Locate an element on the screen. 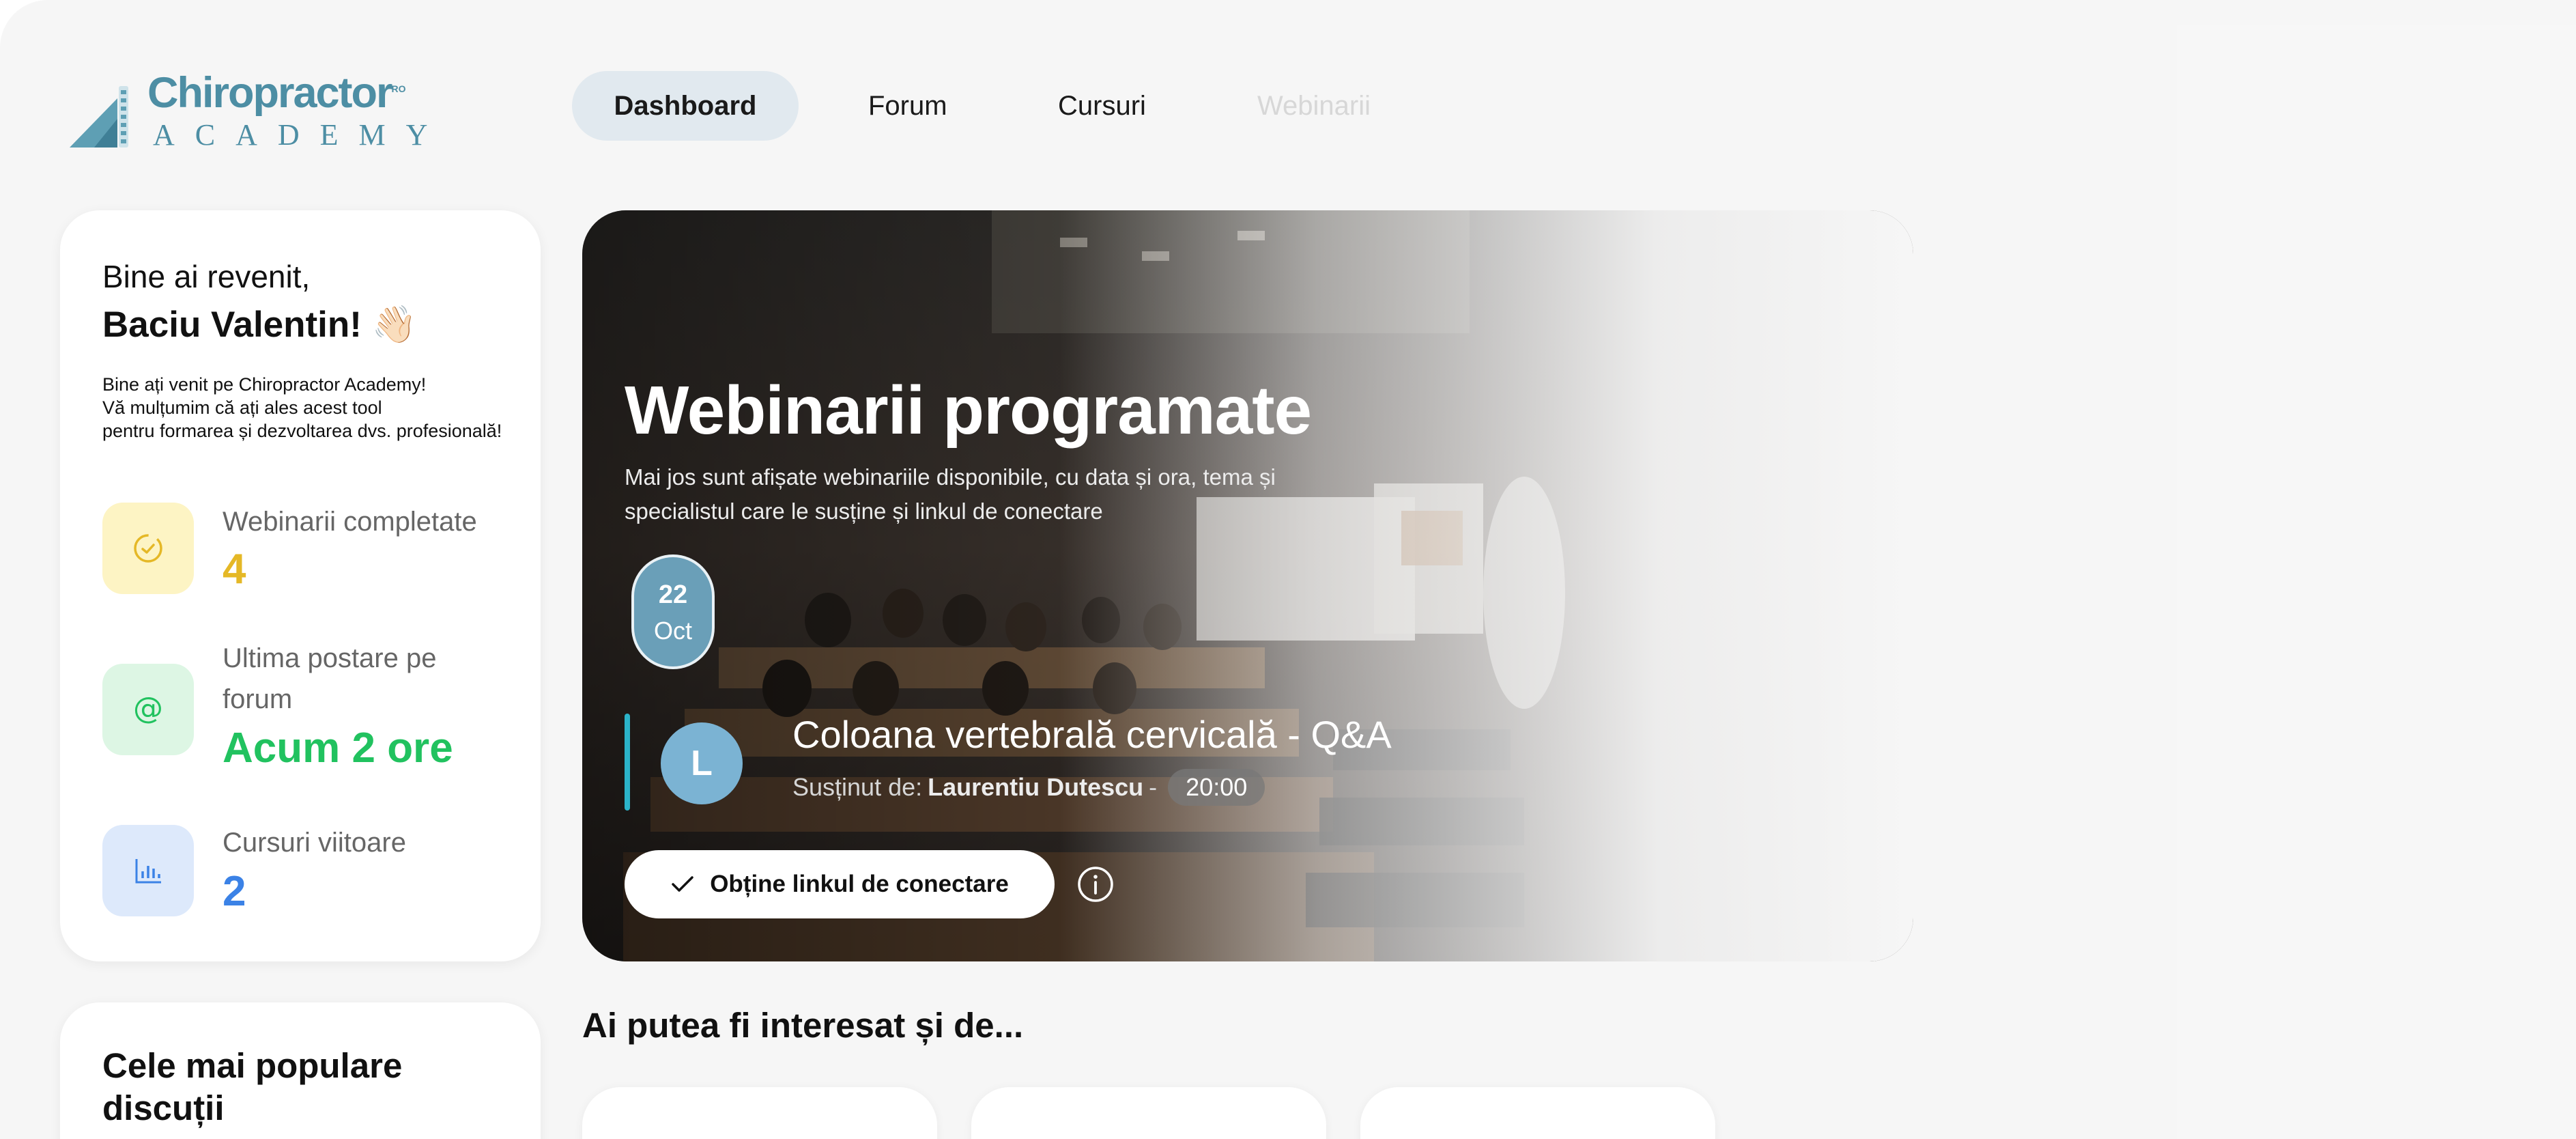 Image resolution: width=2576 pixels, height=1139 pixels. logo-mark-icon is located at coordinates (99, 116).